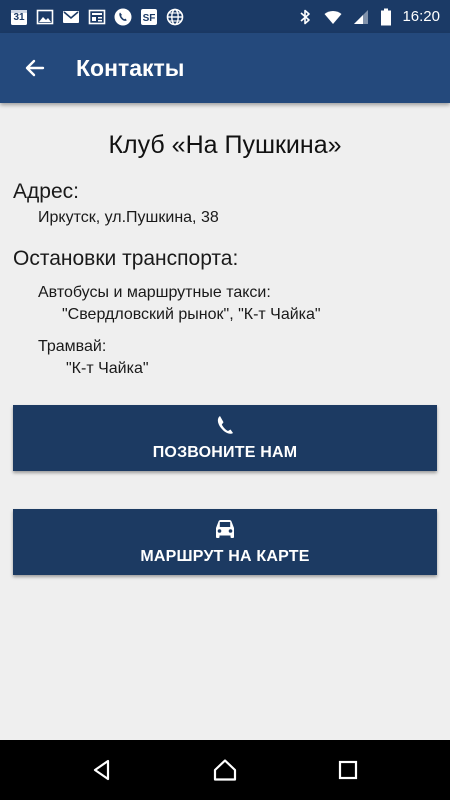 The image size is (450, 800). Describe the element at coordinates (225, 425) in the screenshot. I see `phone-handset-icon` at that location.